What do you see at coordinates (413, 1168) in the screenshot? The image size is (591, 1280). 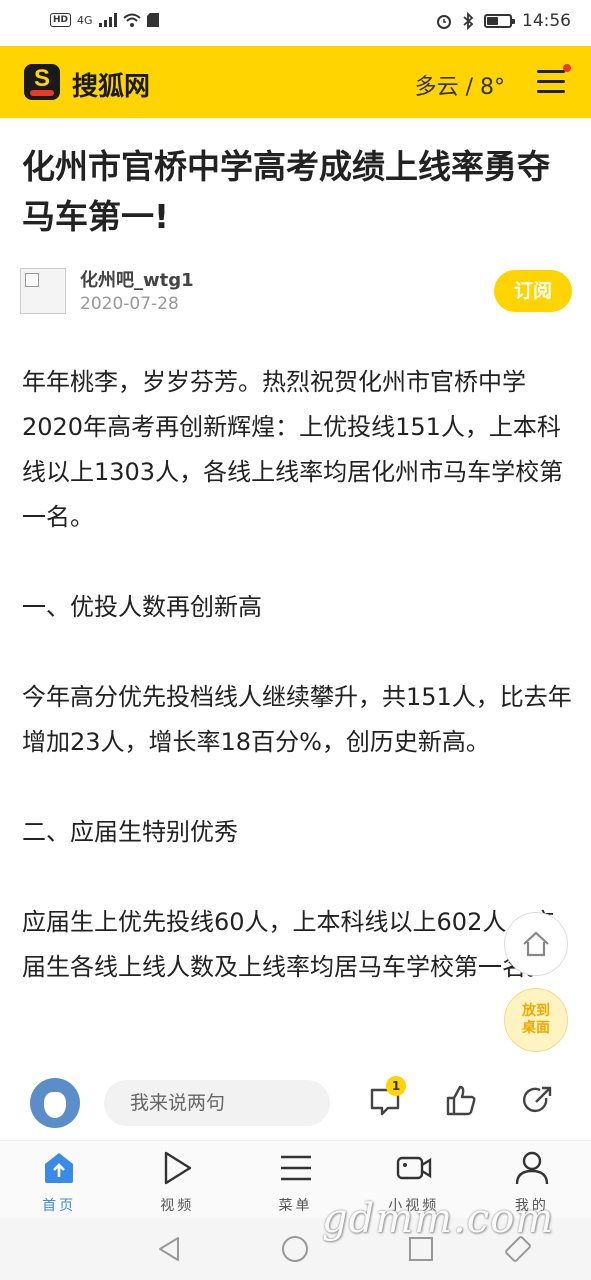 I see `camera-icon` at bounding box center [413, 1168].